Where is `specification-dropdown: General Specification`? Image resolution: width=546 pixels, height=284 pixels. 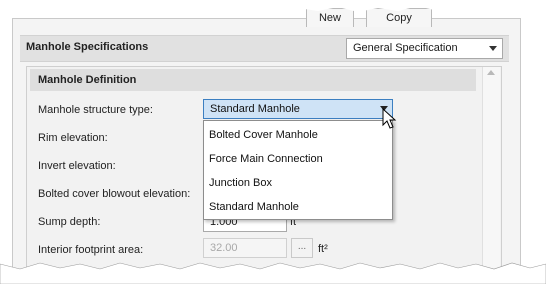 specification-dropdown: General Specification is located at coordinates (424, 48).